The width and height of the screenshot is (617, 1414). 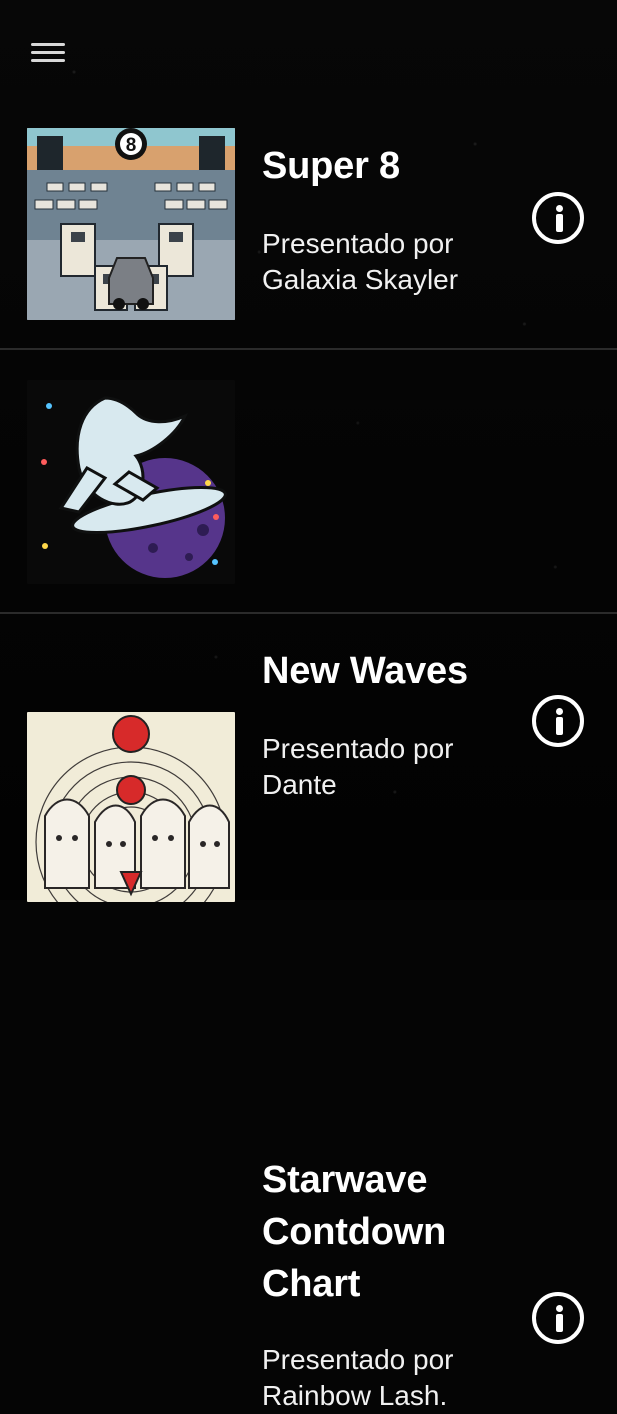 I want to click on starwave-contdown-chart-artwork, so click(x=131, y=807).